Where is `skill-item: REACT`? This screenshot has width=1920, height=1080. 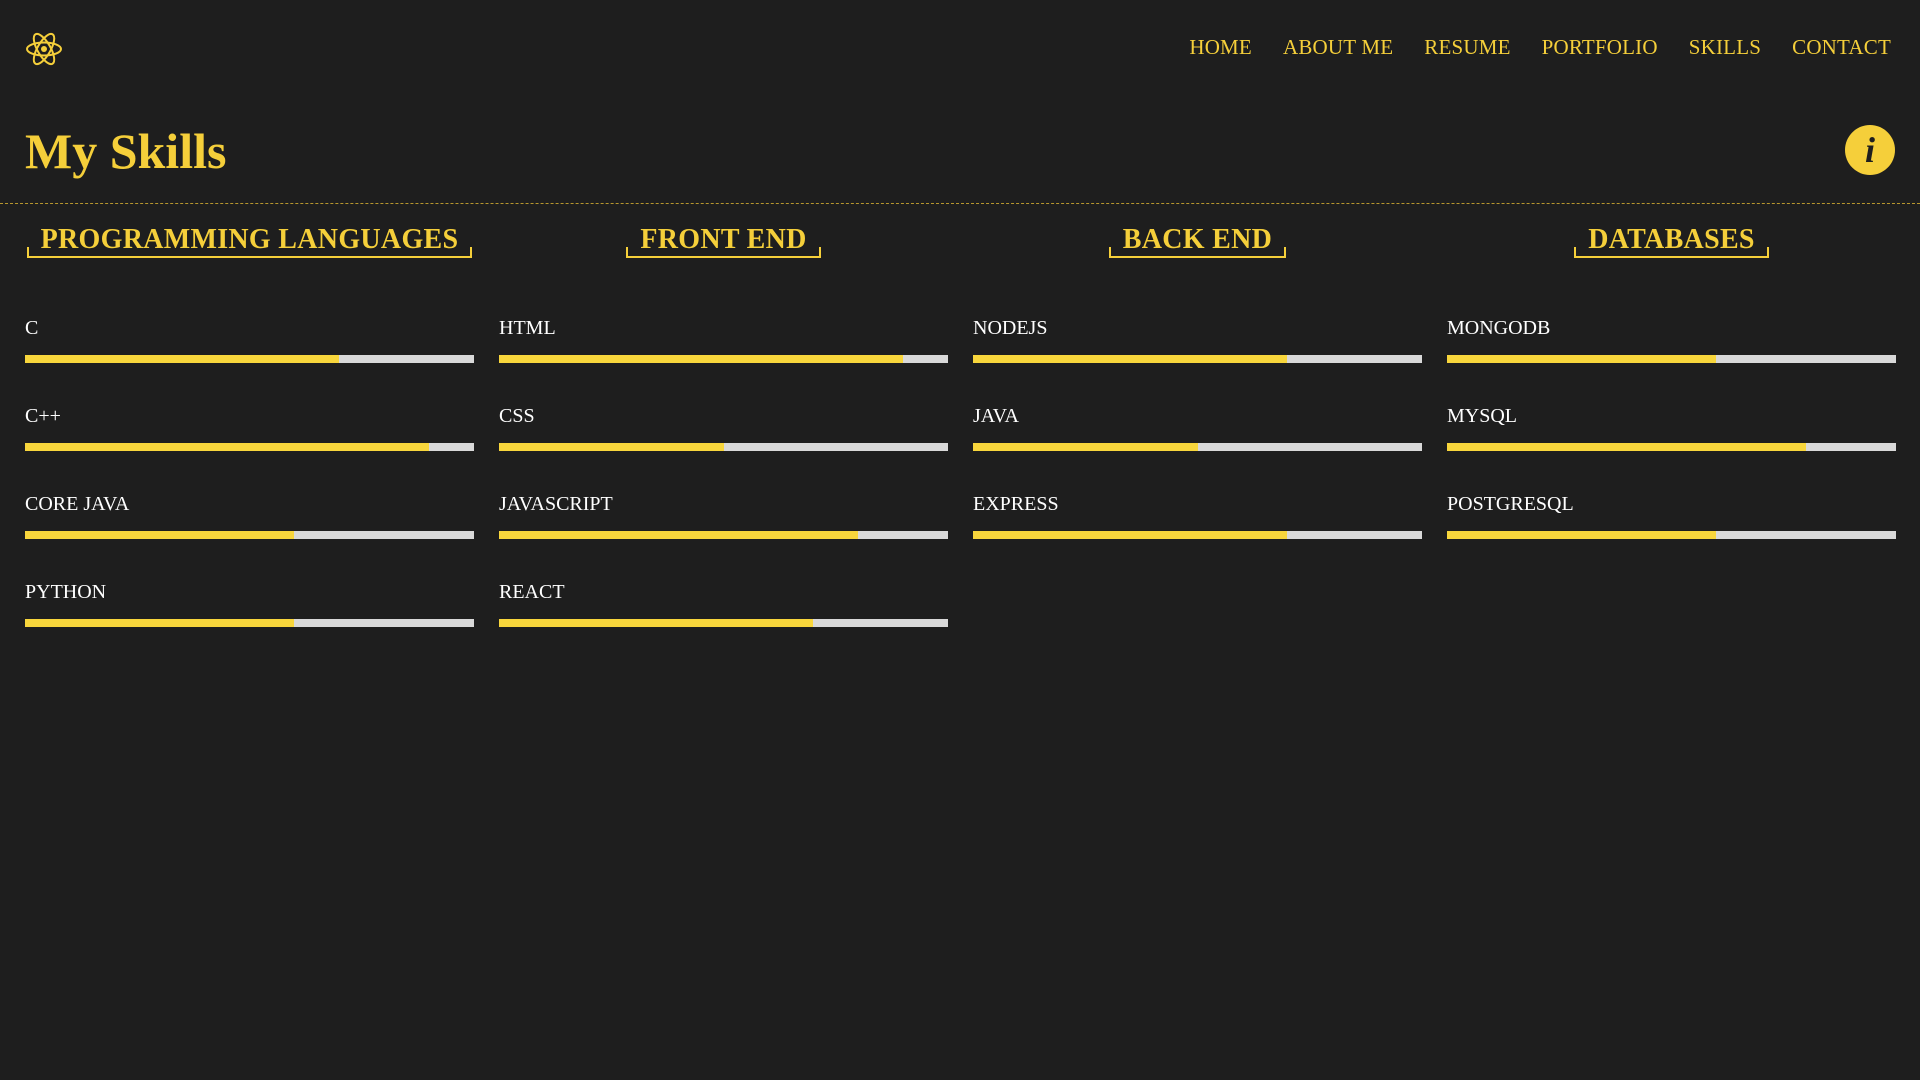 skill-item: REACT is located at coordinates (723, 625).